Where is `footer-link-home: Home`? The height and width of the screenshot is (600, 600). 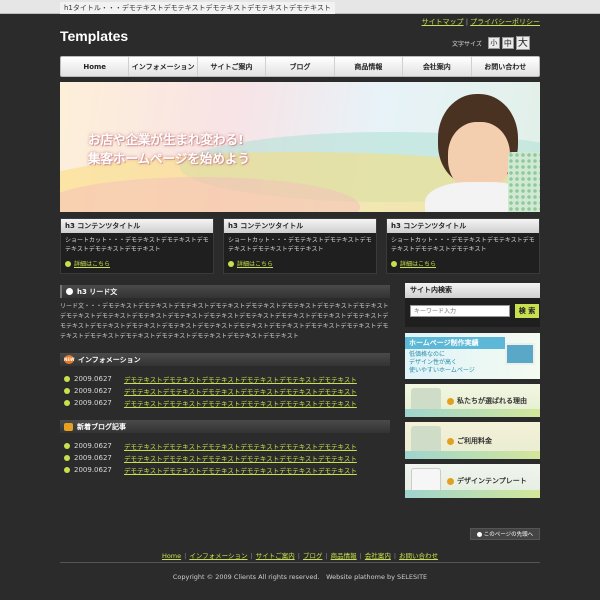 footer-link-home: Home is located at coordinates (171, 556).